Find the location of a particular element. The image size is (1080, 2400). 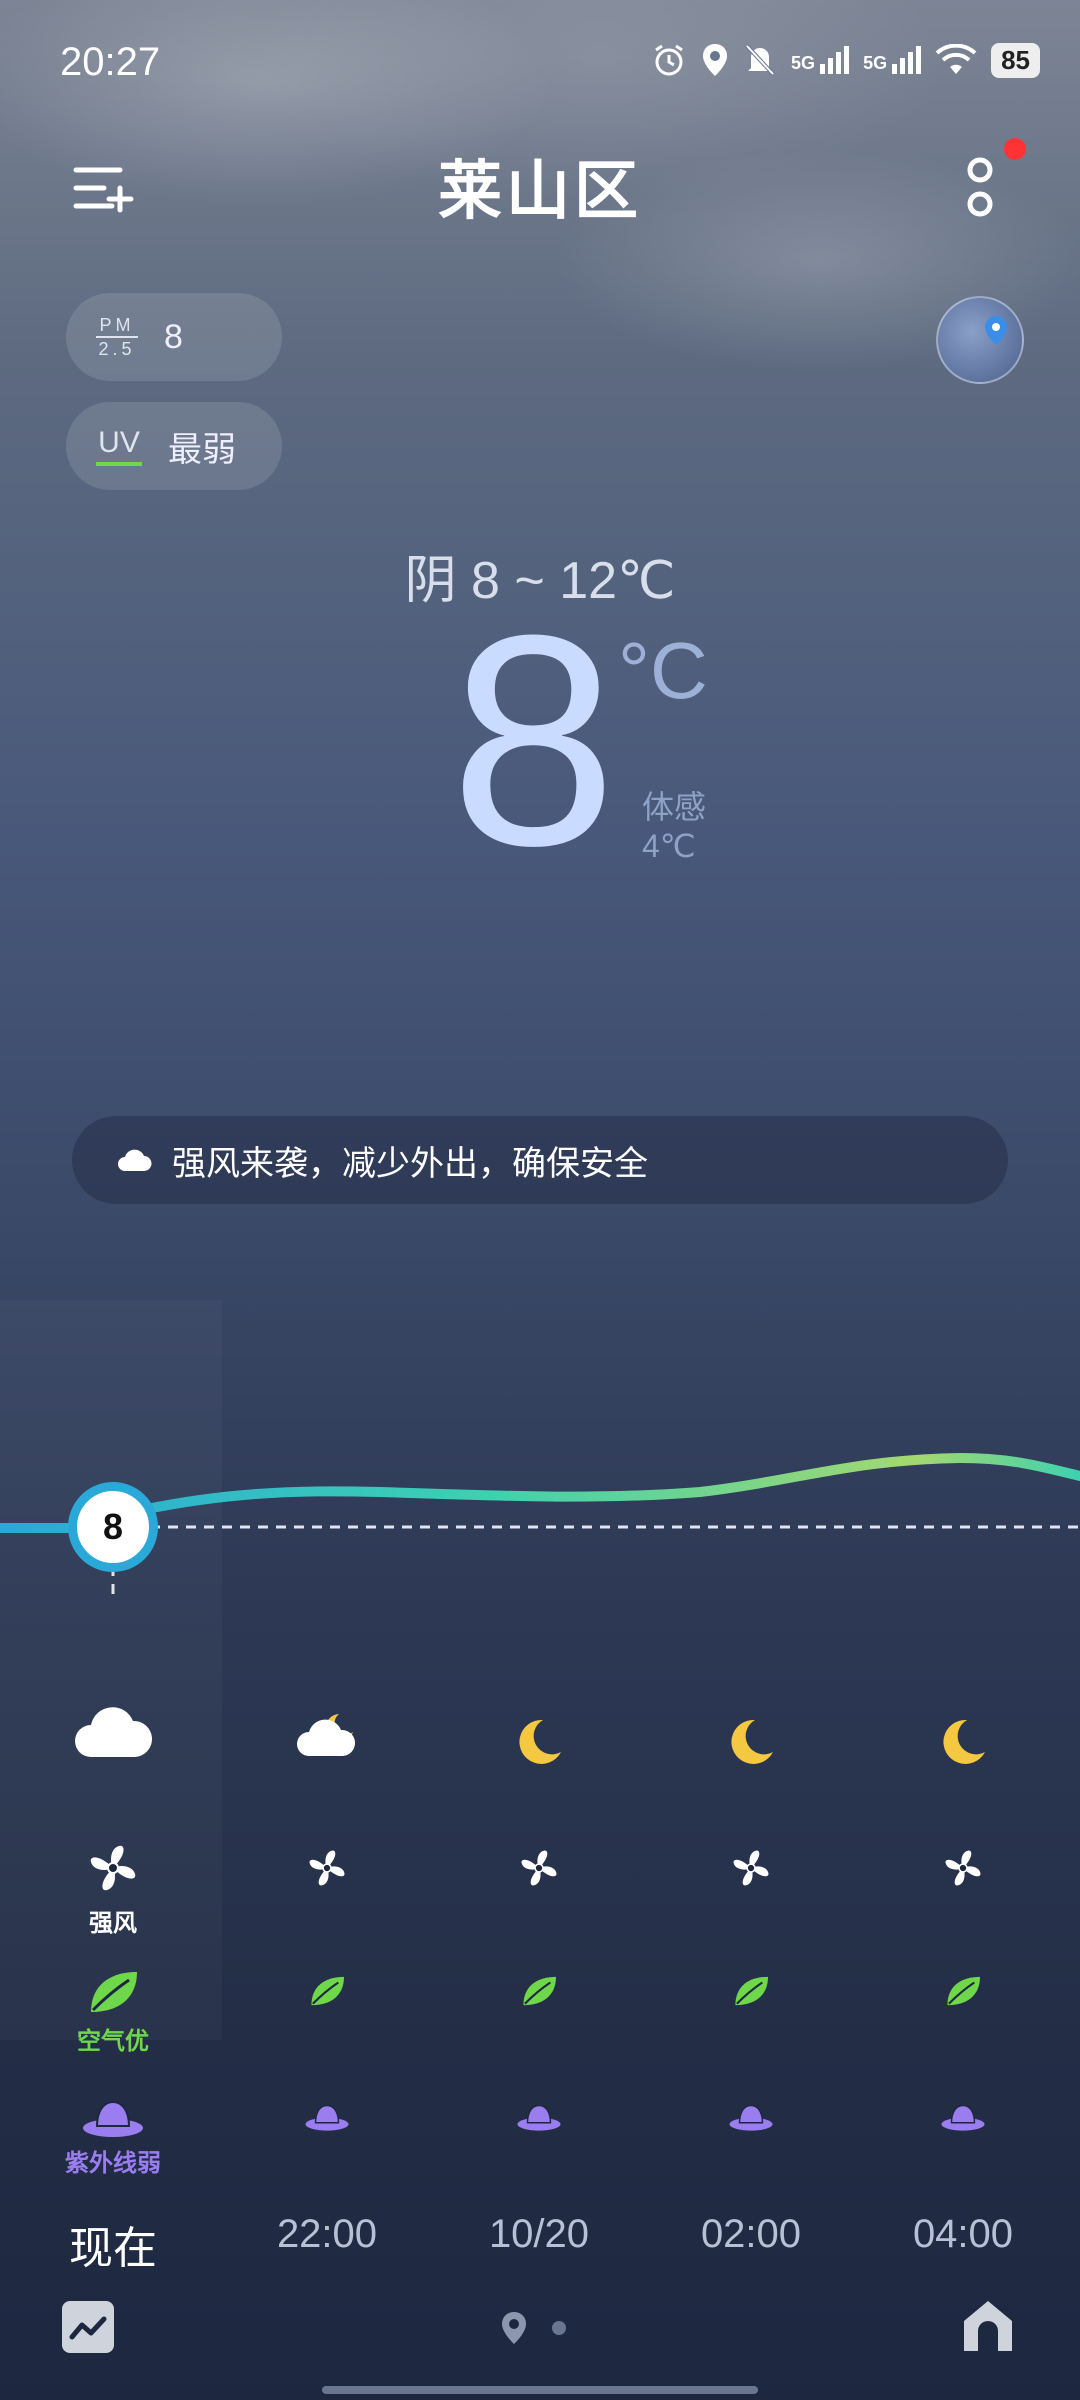

weather-alert-banner: 强风来袭，减少外出，确保安全 is located at coordinates (540, 1160).